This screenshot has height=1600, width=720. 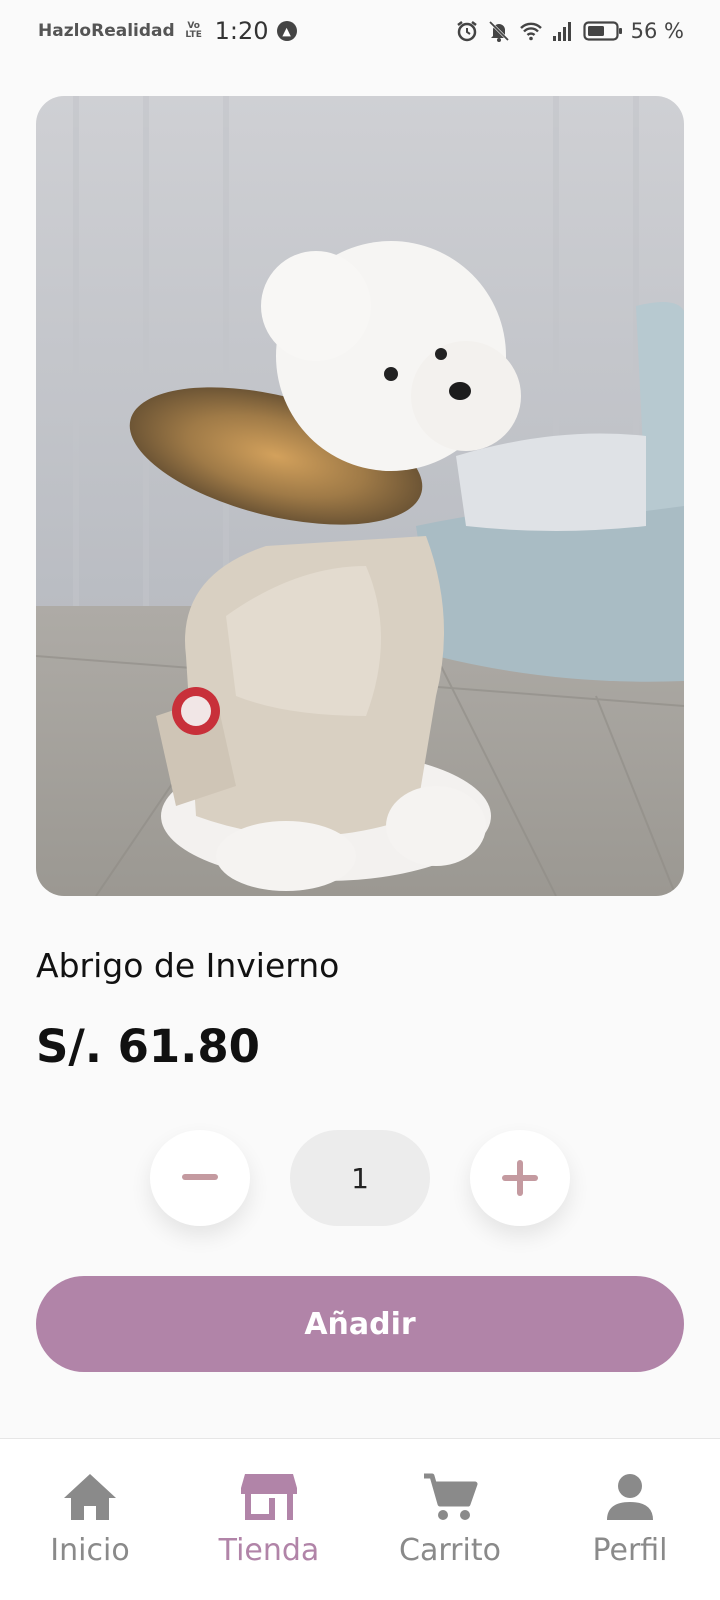 What do you see at coordinates (193, 30) in the screenshot?
I see `volte-badge: Vo LTE` at bounding box center [193, 30].